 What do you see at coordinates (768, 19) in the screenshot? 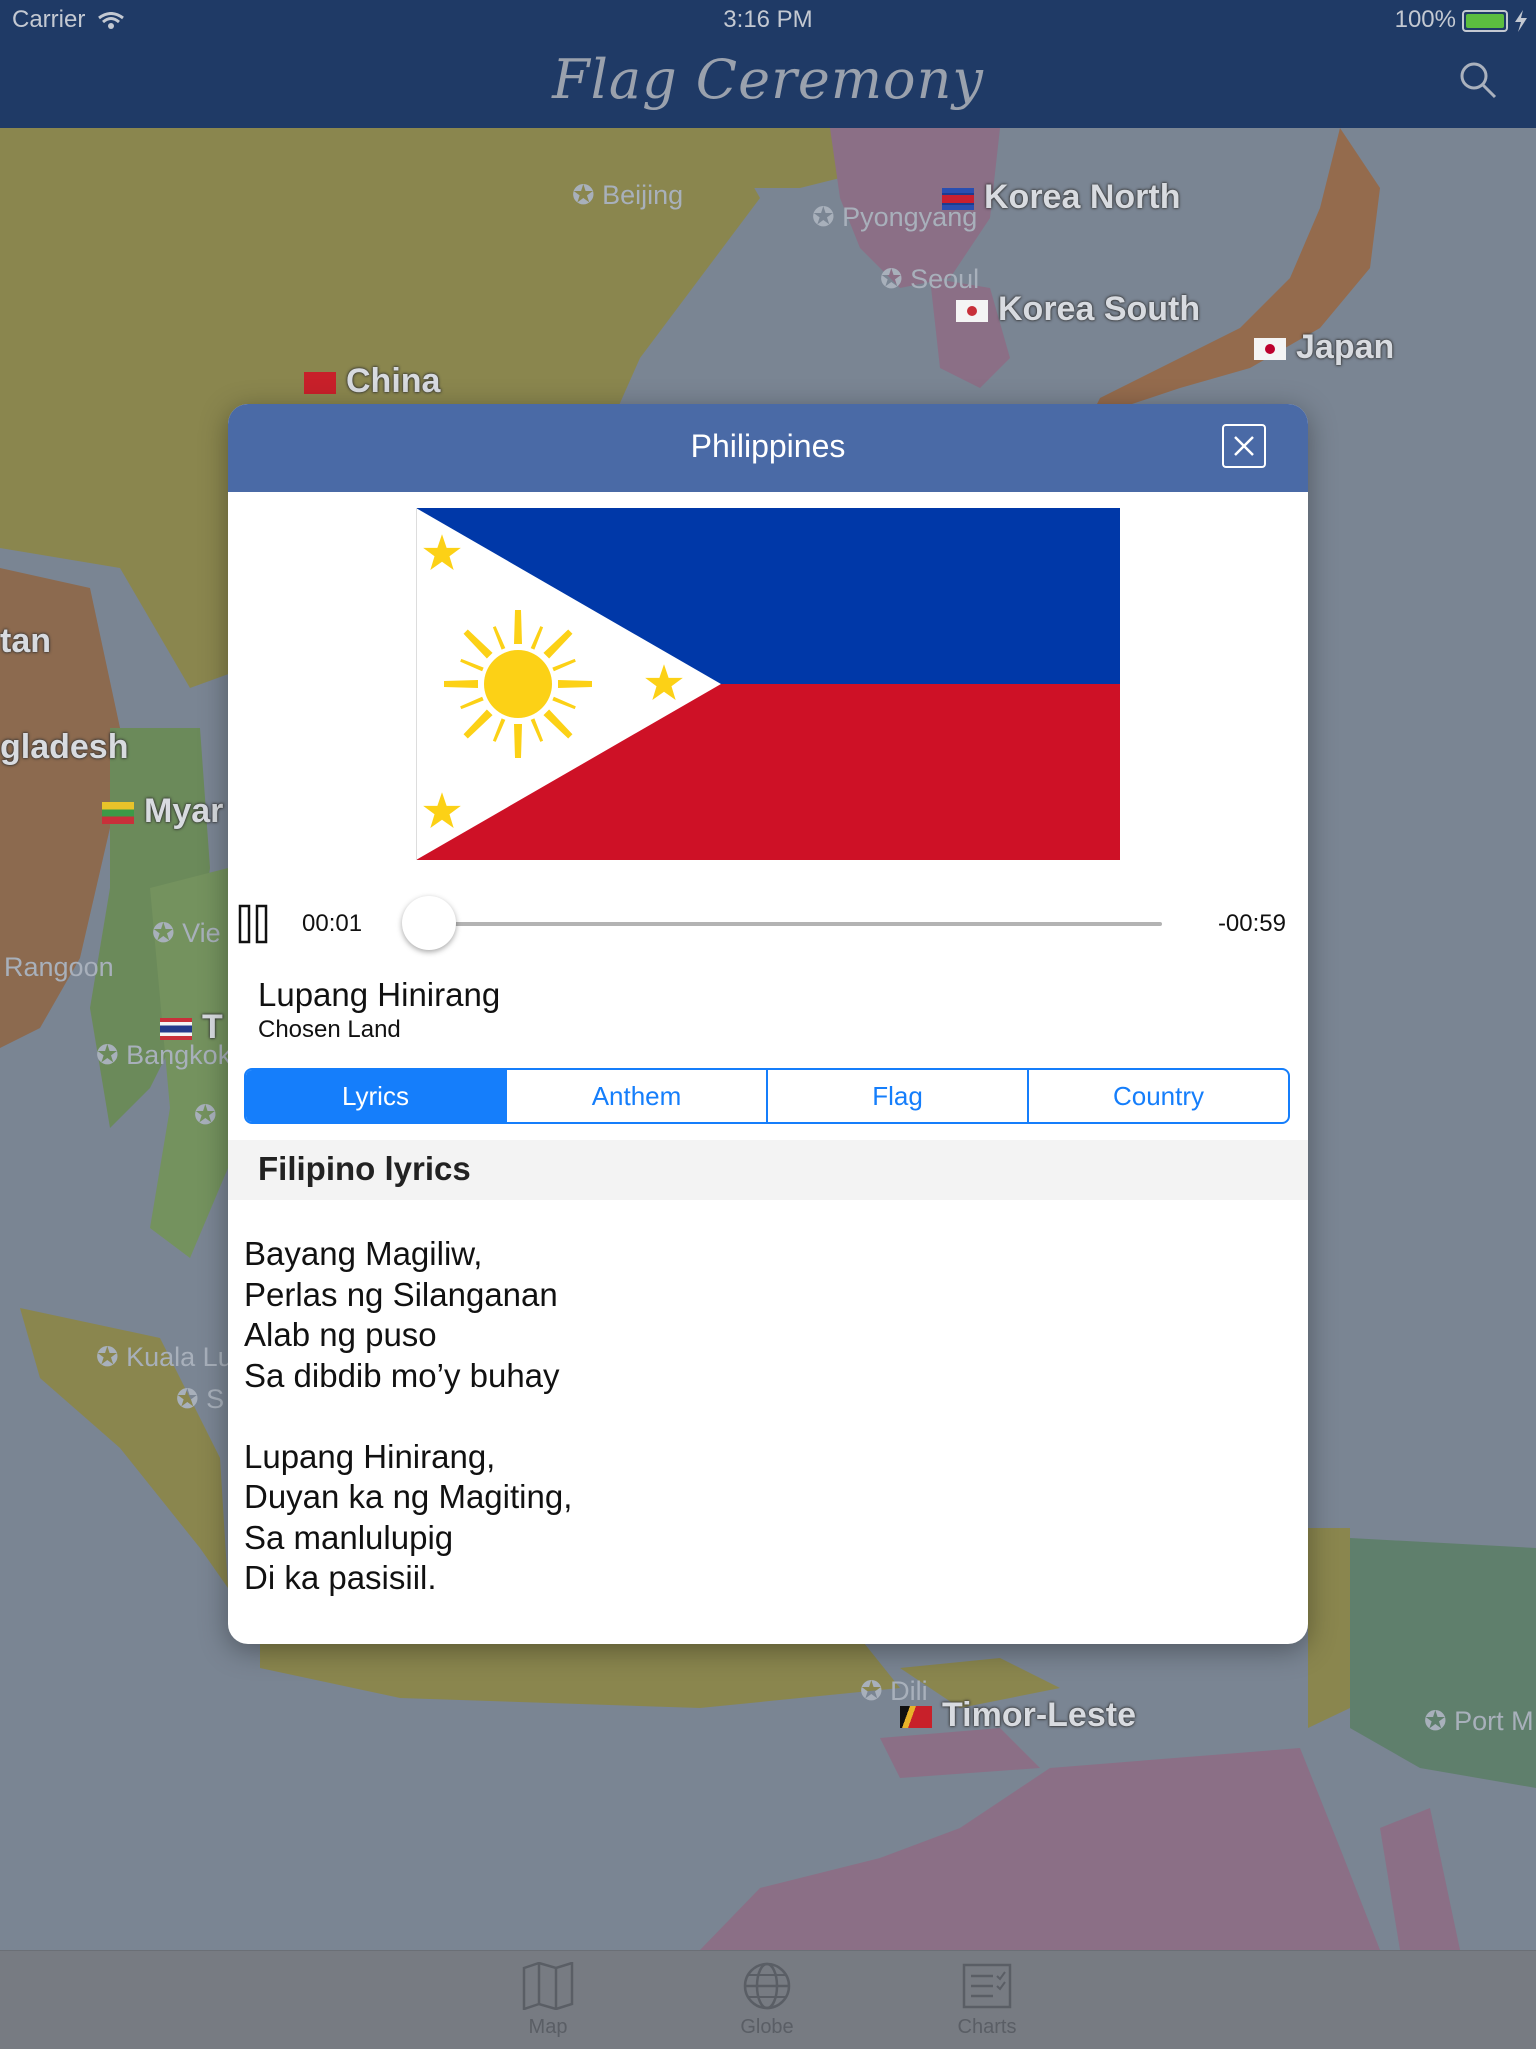
I see `status-time: 3:16 PM` at bounding box center [768, 19].